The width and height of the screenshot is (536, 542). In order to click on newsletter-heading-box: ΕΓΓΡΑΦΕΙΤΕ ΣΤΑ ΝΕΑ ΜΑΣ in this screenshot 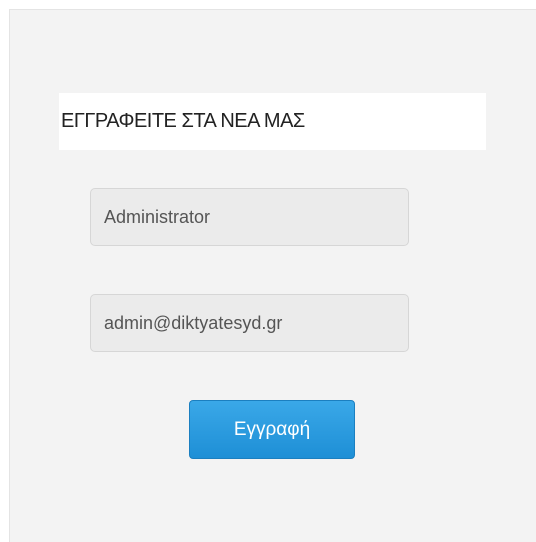, I will do `click(272, 121)`.